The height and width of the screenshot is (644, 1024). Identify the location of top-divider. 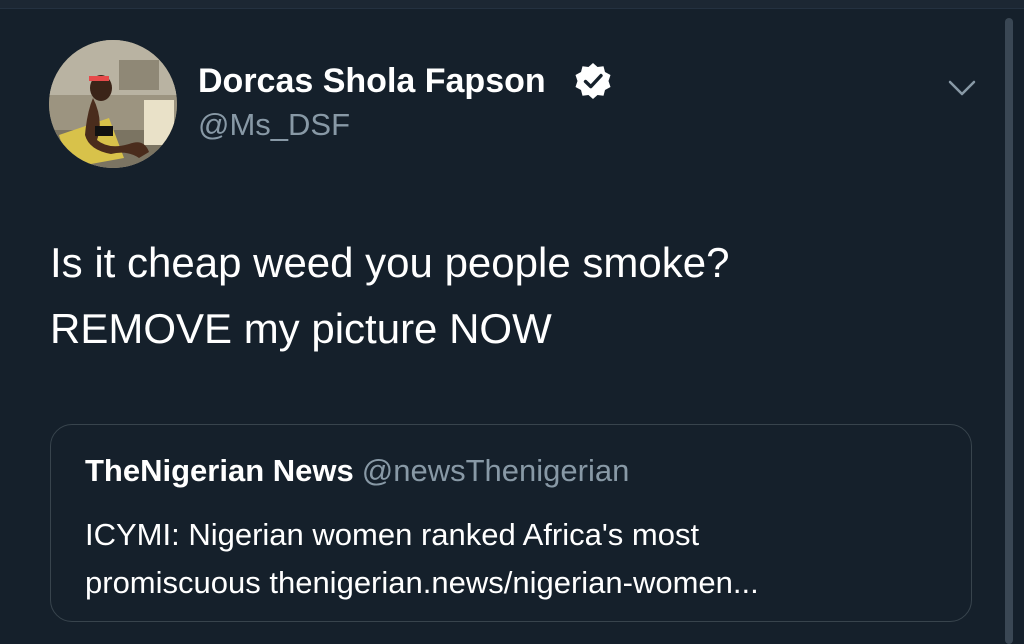
(512, 4).